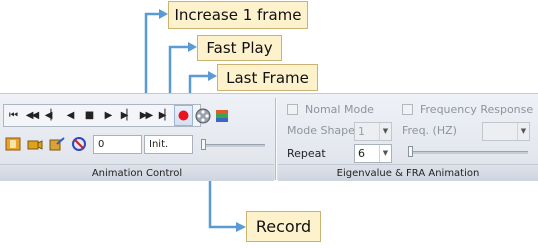  I want to click on last-frame-icon: ▶▏, so click(165, 115).